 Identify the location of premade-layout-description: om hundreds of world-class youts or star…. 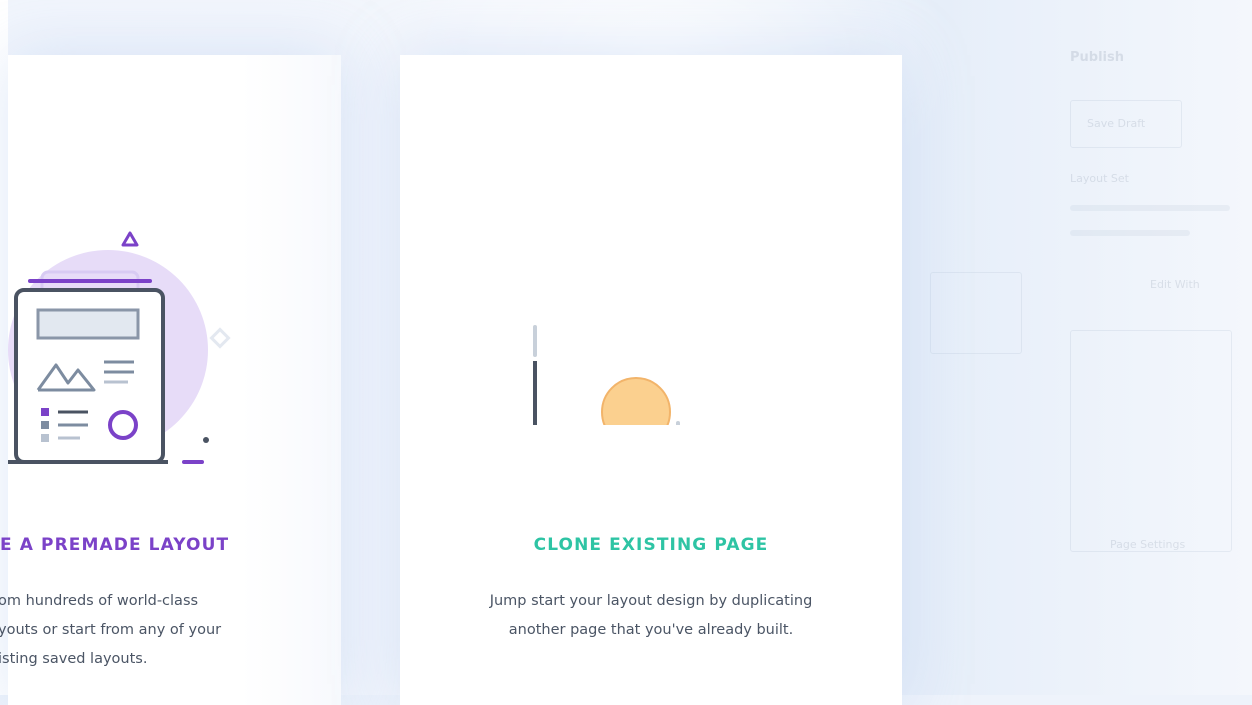
(164, 630).